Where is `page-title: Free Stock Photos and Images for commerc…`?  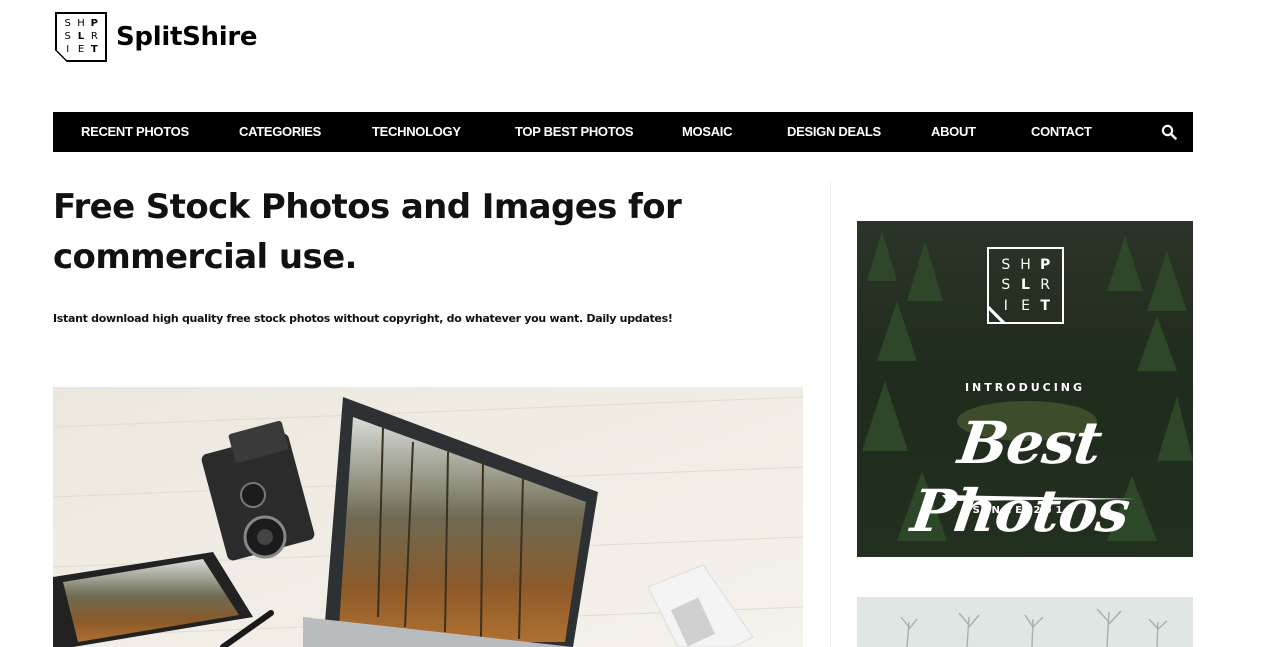
page-title: Free Stock Photos and Images for commerc… is located at coordinates (367, 232).